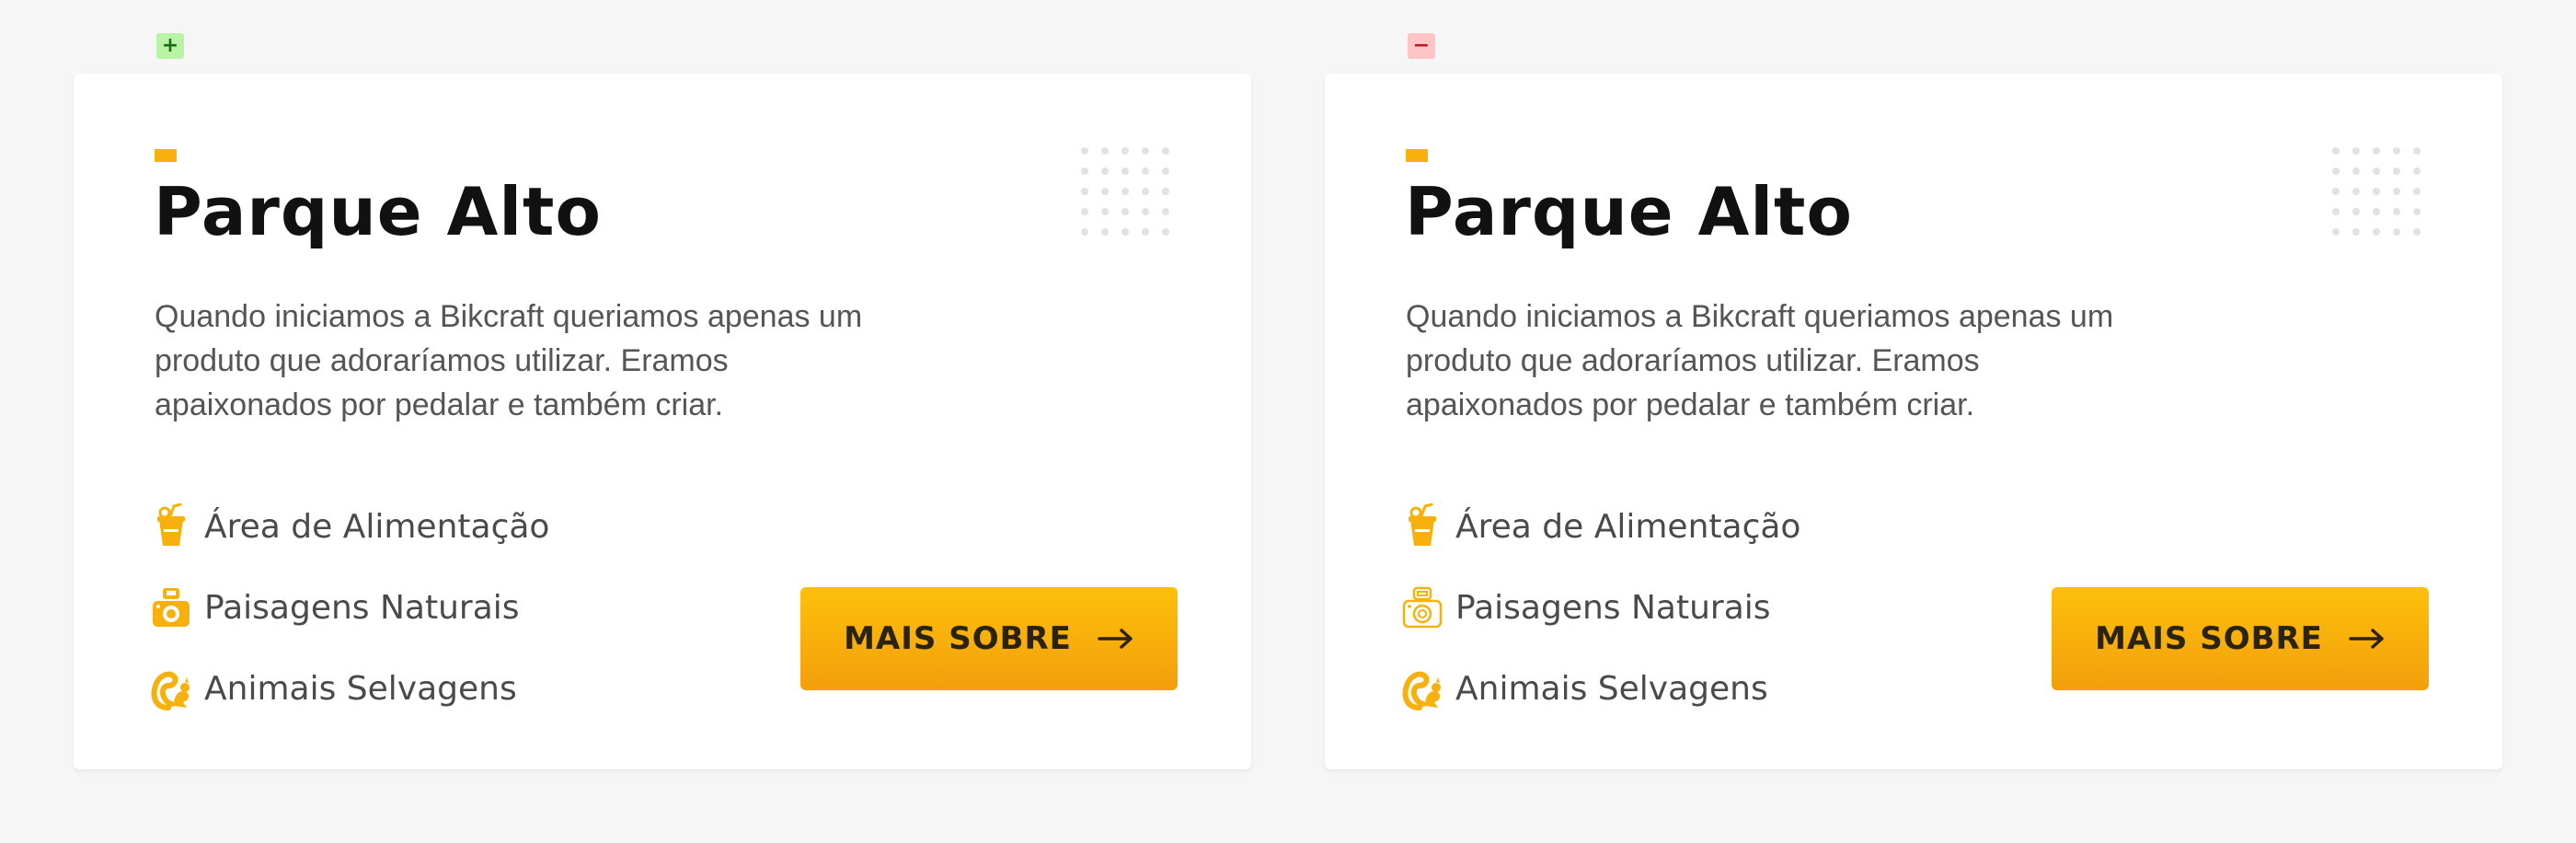 This screenshot has width=2576, height=843. What do you see at coordinates (1422, 607) in the screenshot?
I see `camera-outline-icon` at bounding box center [1422, 607].